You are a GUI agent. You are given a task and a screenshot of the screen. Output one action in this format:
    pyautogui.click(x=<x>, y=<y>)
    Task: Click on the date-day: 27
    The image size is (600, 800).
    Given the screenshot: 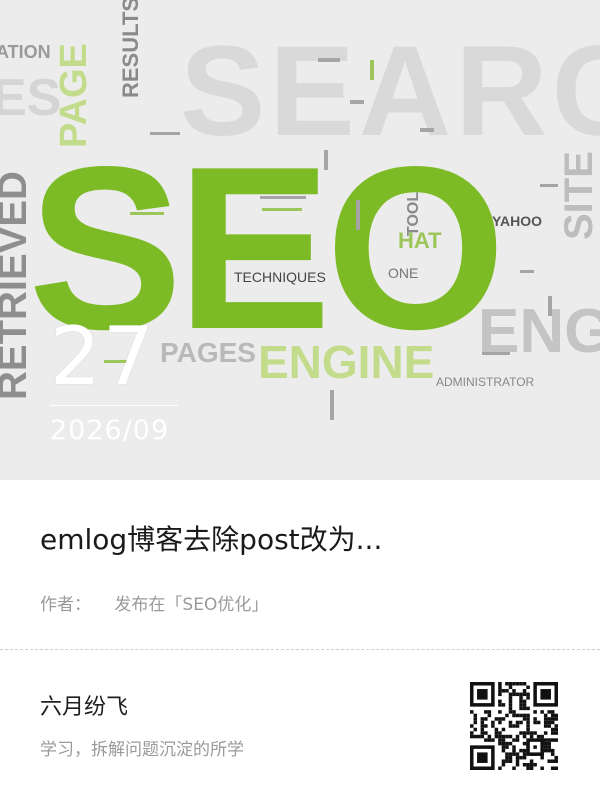 What is the action you would take?
    pyautogui.click(x=103, y=356)
    